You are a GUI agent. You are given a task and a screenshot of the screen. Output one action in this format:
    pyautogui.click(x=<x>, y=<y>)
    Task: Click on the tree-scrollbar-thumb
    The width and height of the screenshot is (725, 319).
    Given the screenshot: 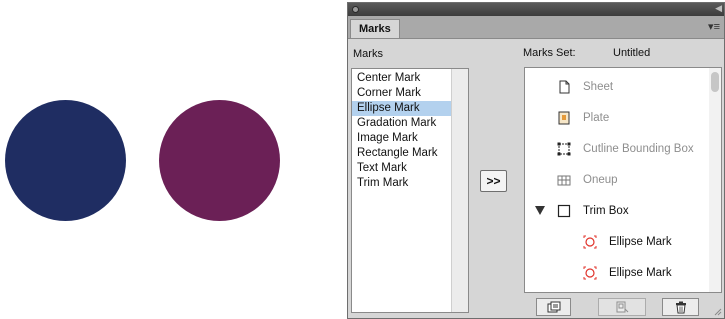 What is the action you would take?
    pyautogui.click(x=715, y=82)
    